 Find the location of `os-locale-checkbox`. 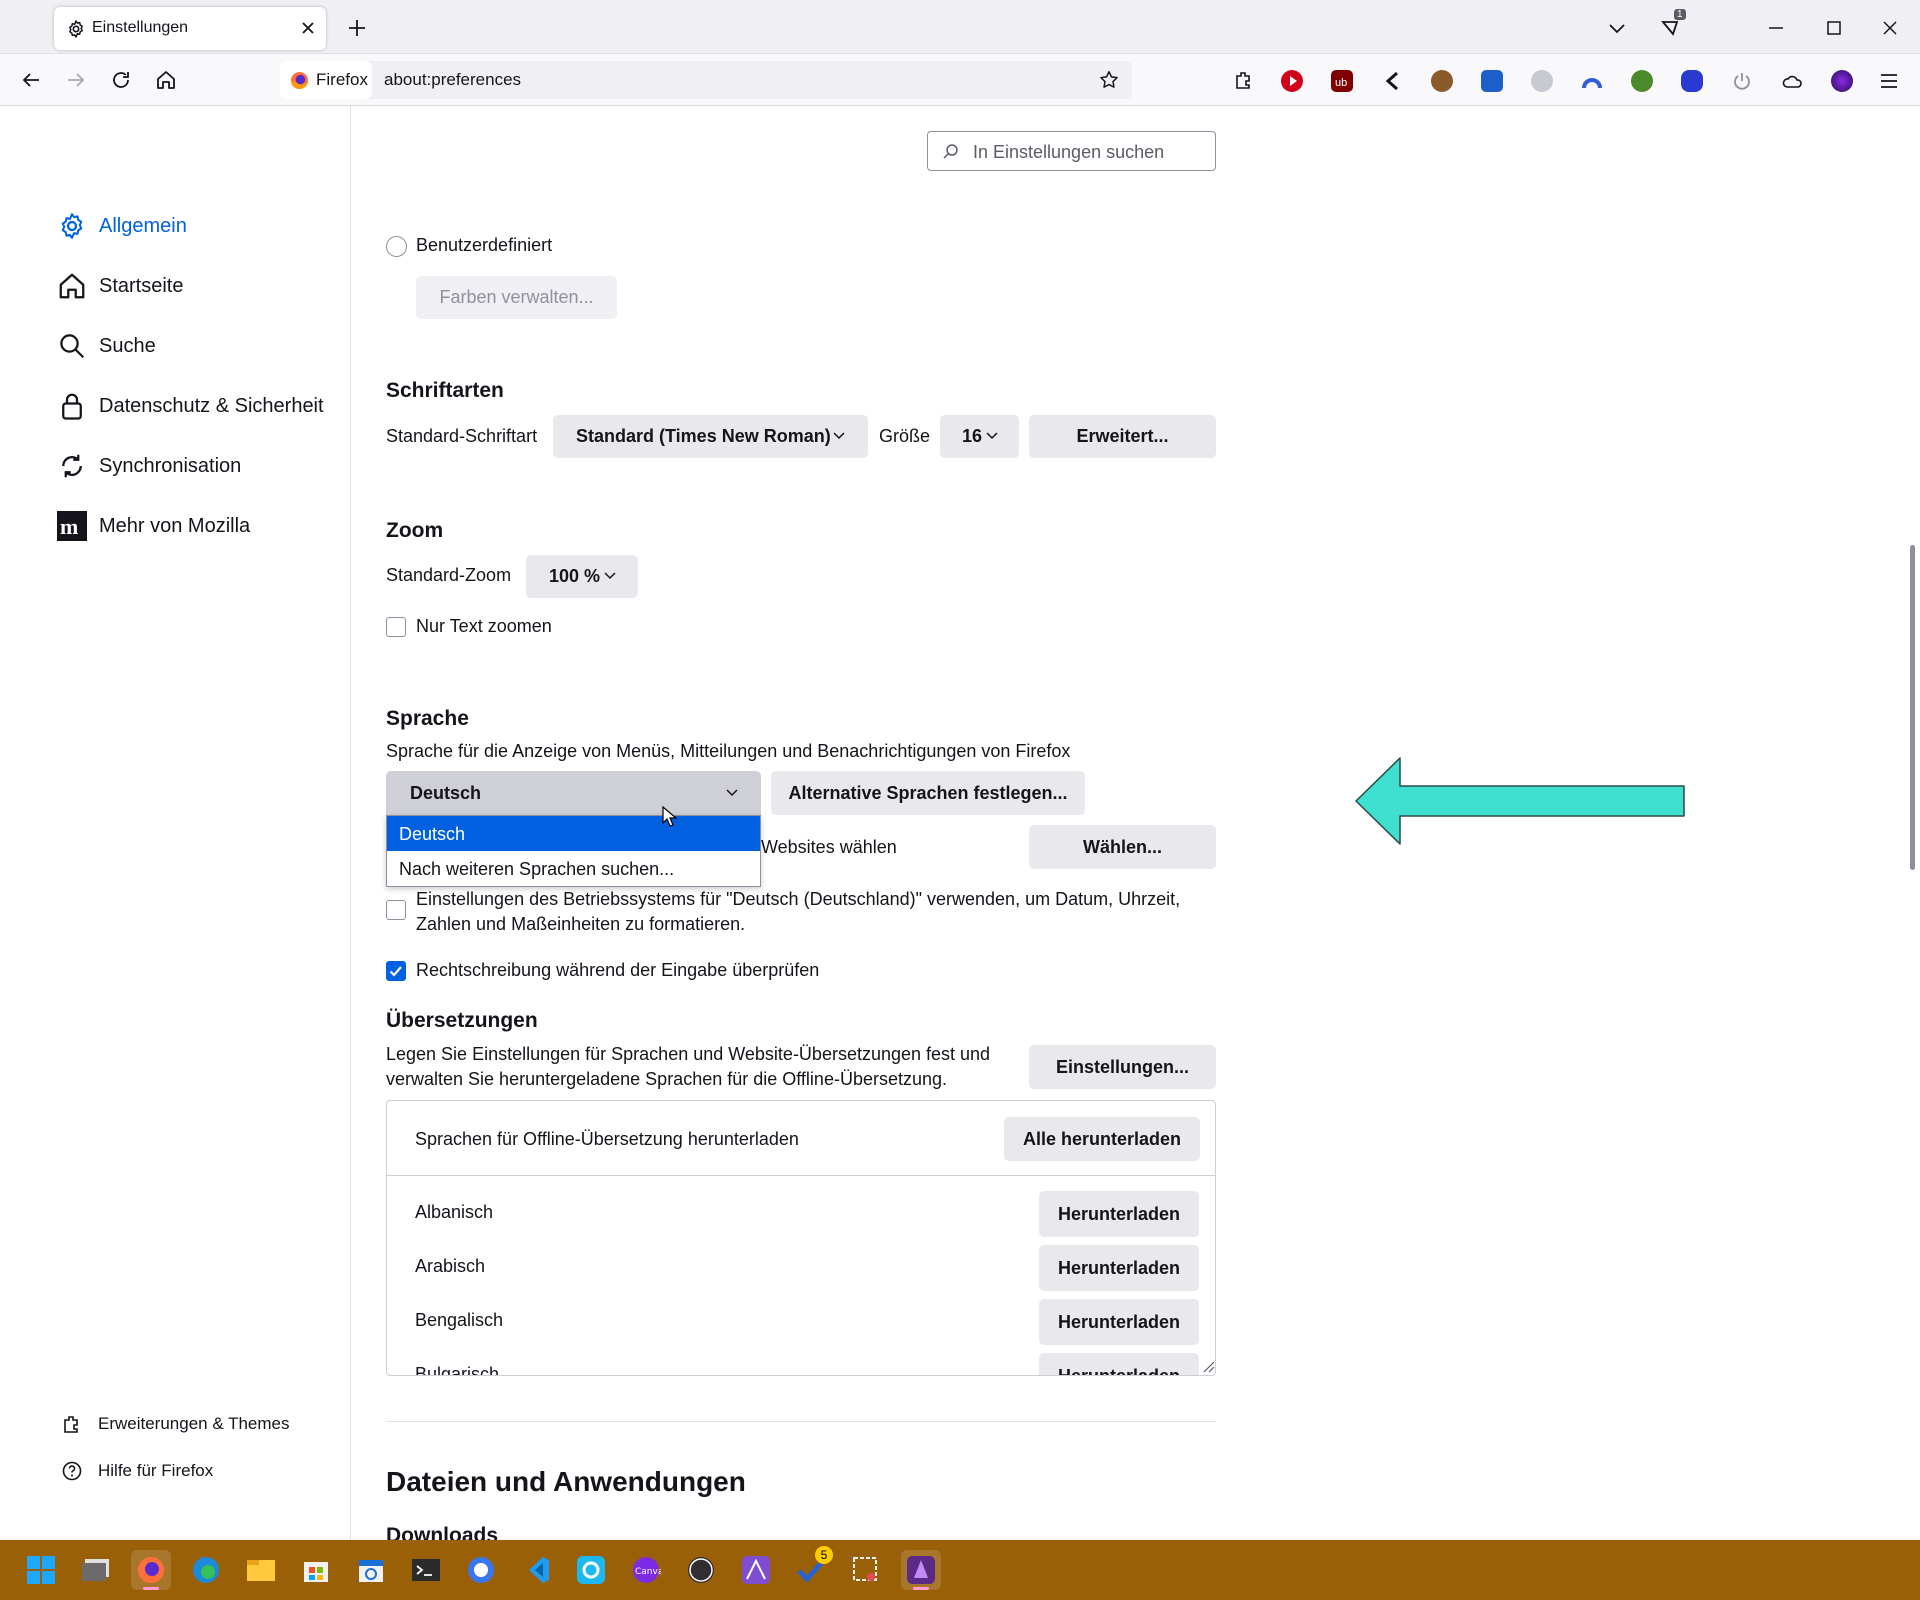

os-locale-checkbox is located at coordinates (396, 910).